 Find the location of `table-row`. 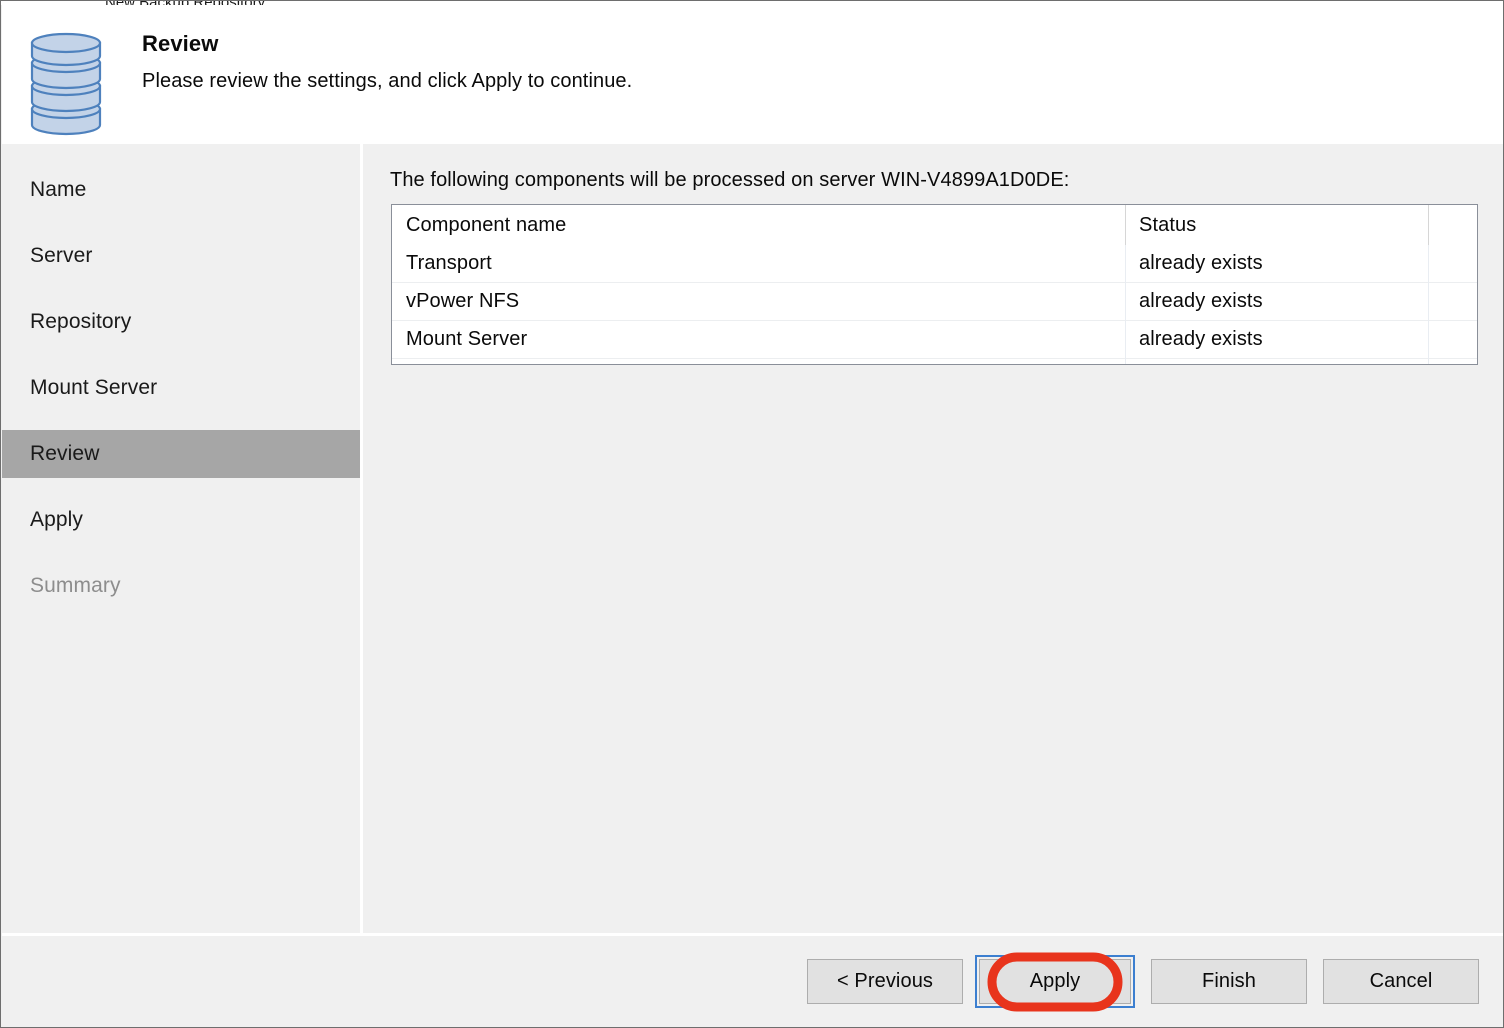

table-row is located at coordinates (934, 361).